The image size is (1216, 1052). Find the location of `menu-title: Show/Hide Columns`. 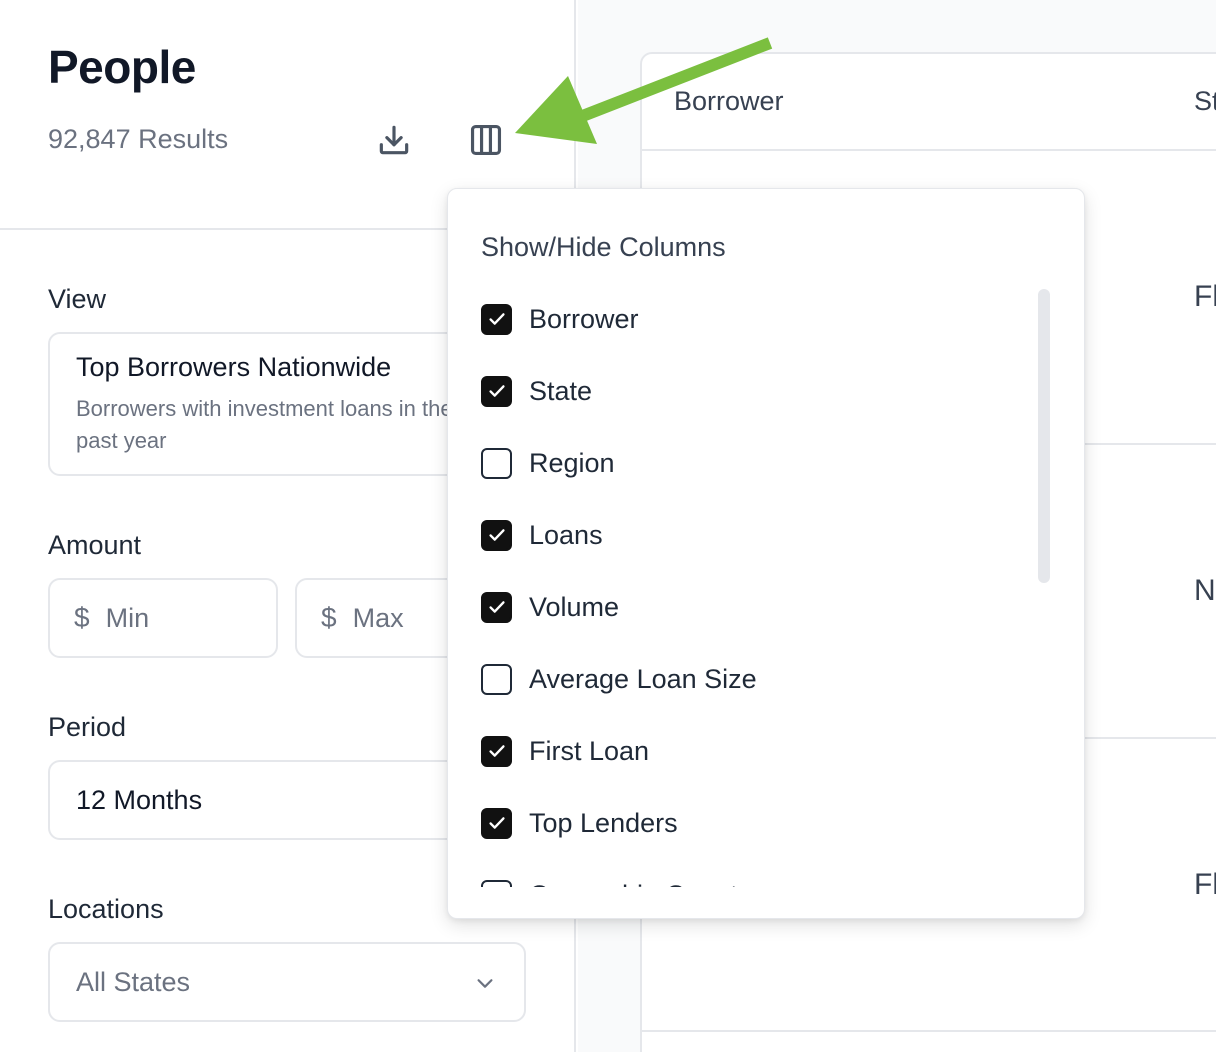

menu-title: Show/Hide Columns is located at coordinates (603, 247).